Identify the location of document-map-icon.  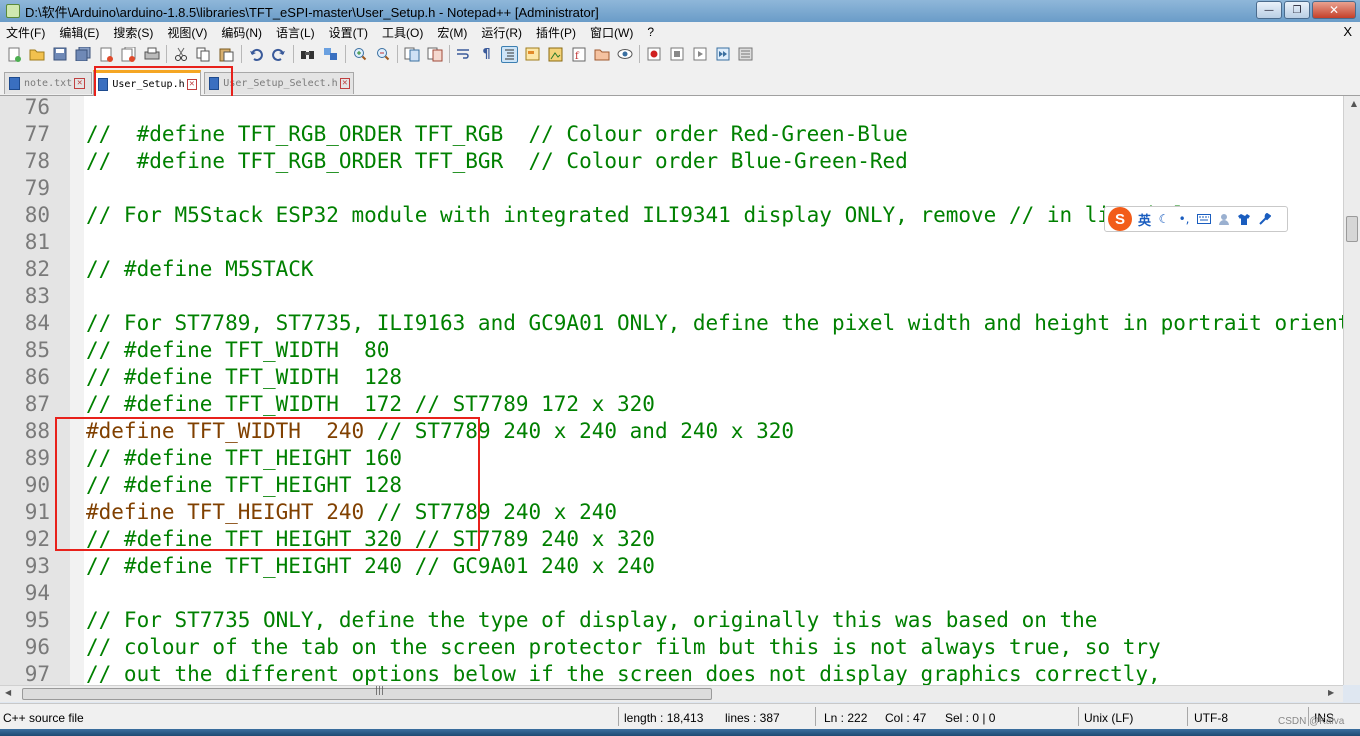
(555, 54).